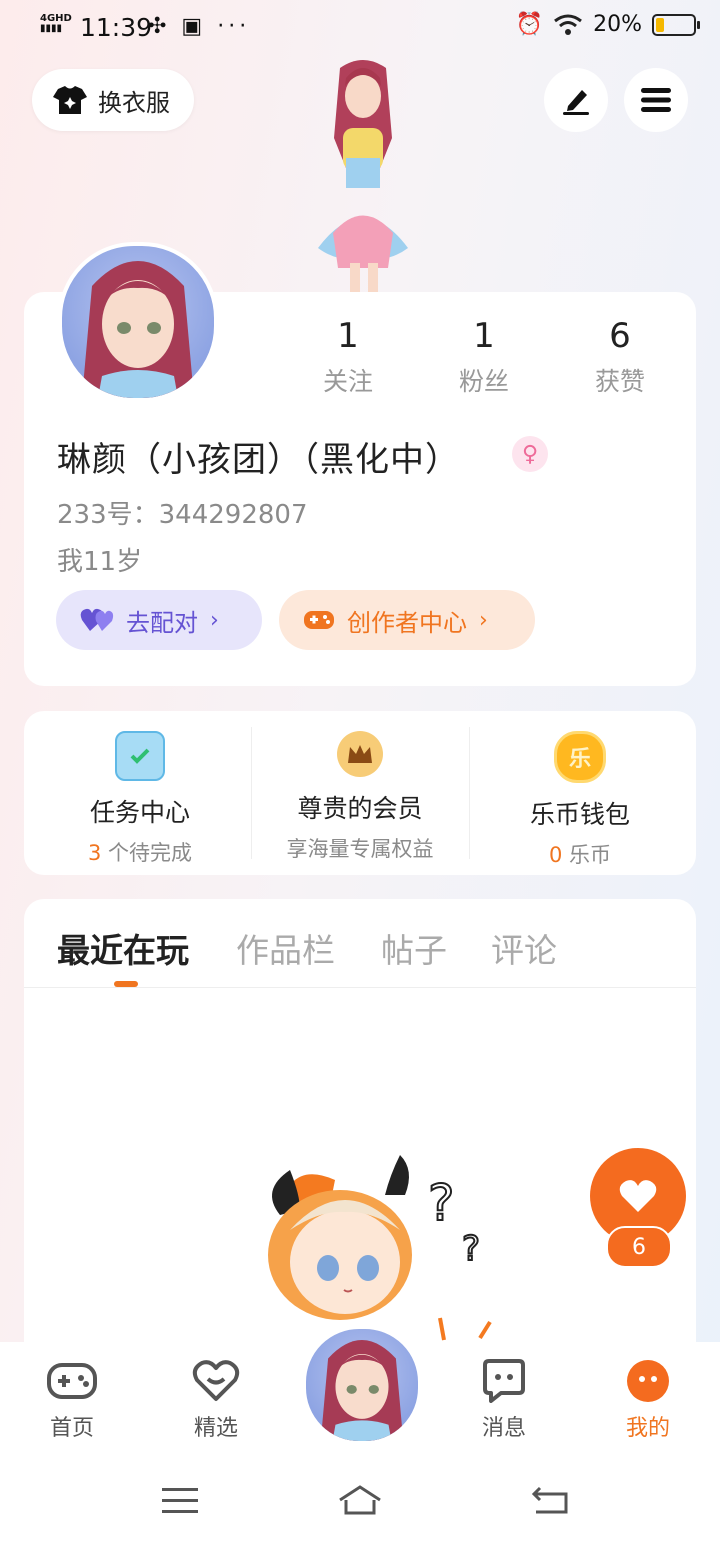 This screenshot has height=1544, width=720. Describe the element at coordinates (530, 454) in the screenshot. I see `female-icon: ♀` at that location.